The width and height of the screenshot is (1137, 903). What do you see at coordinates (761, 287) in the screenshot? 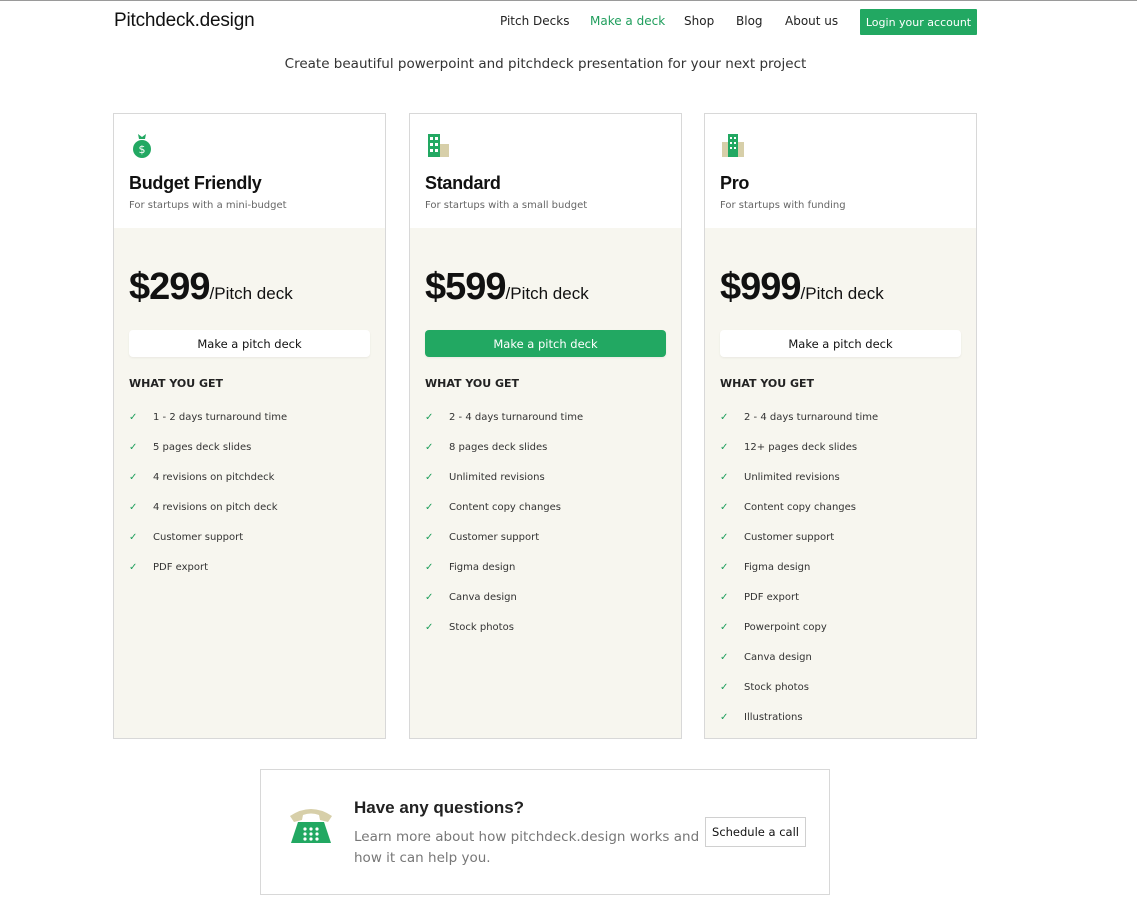
I see `price-amount: $999` at bounding box center [761, 287].